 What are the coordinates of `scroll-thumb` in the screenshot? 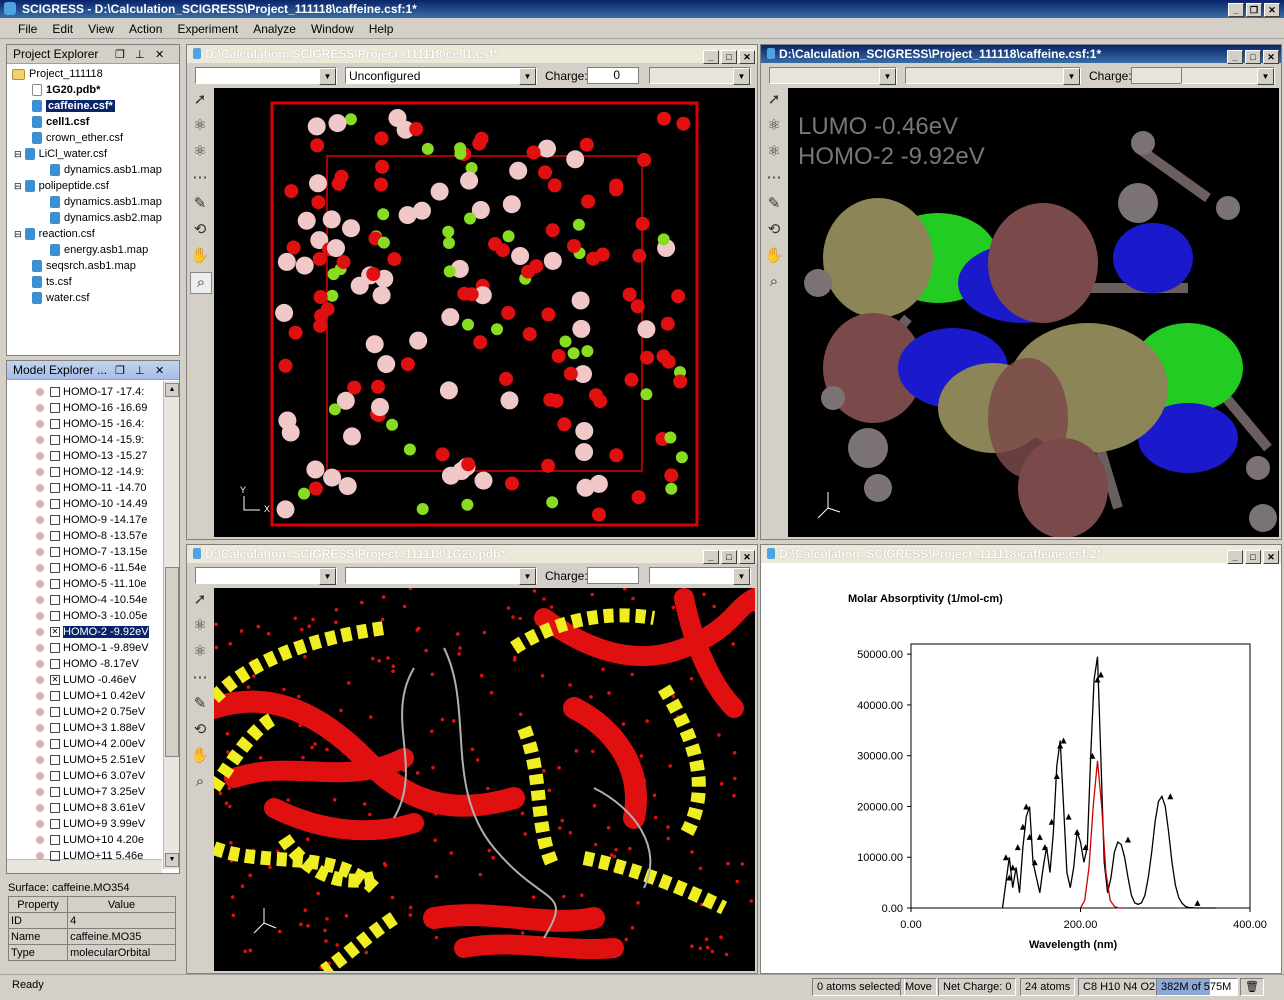 It's located at (172, 662).